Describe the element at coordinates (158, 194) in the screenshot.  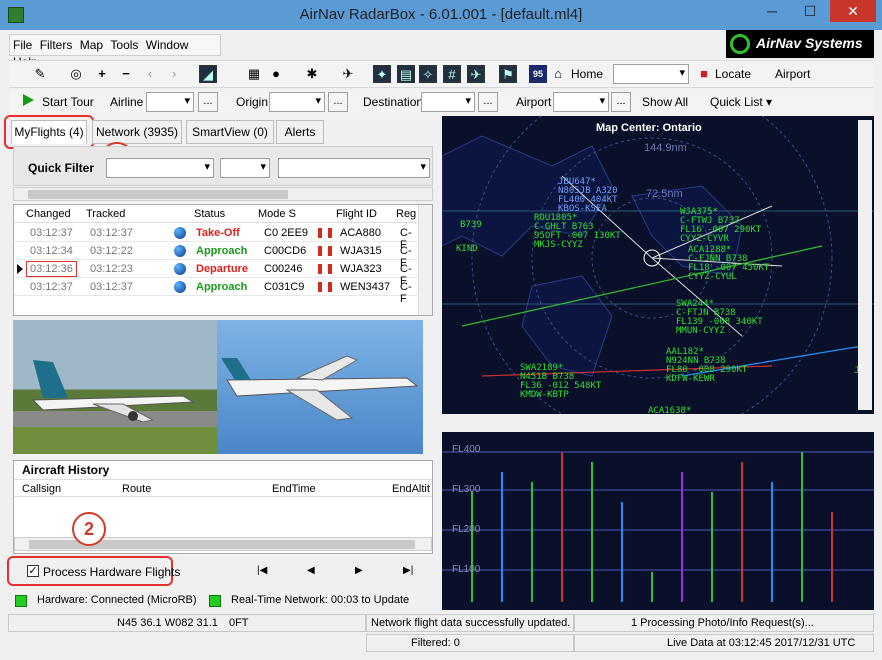
I see `filter-scroll-thumb` at that location.